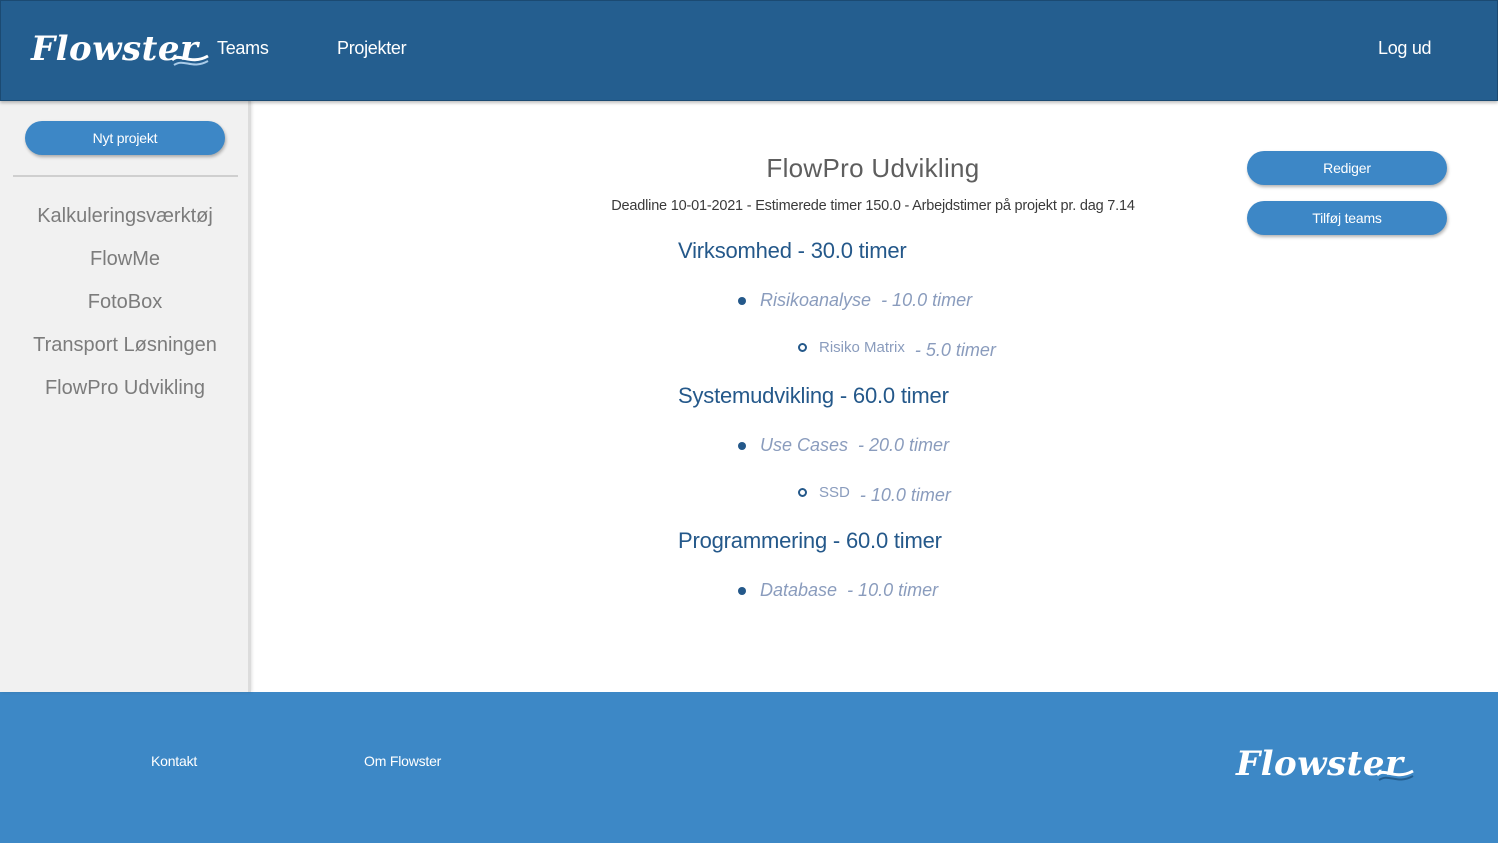  What do you see at coordinates (174, 761) in the screenshot?
I see `footer-kontakt-link: Kontakt` at bounding box center [174, 761].